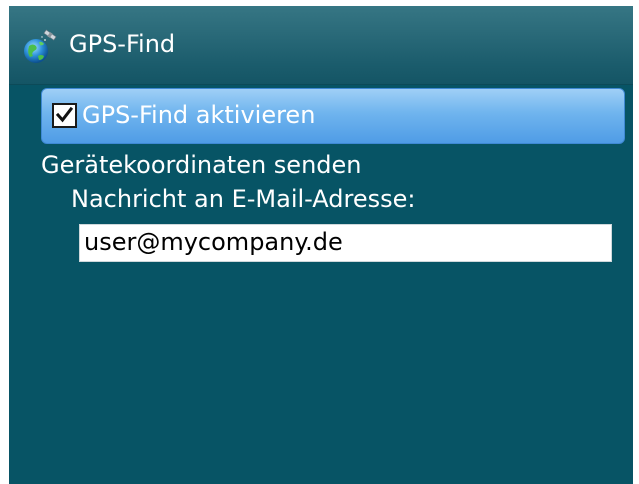  What do you see at coordinates (199, 115) in the screenshot?
I see `enable-gps-find-label: GPS-Find aktivieren` at bounding box center [199, 115].